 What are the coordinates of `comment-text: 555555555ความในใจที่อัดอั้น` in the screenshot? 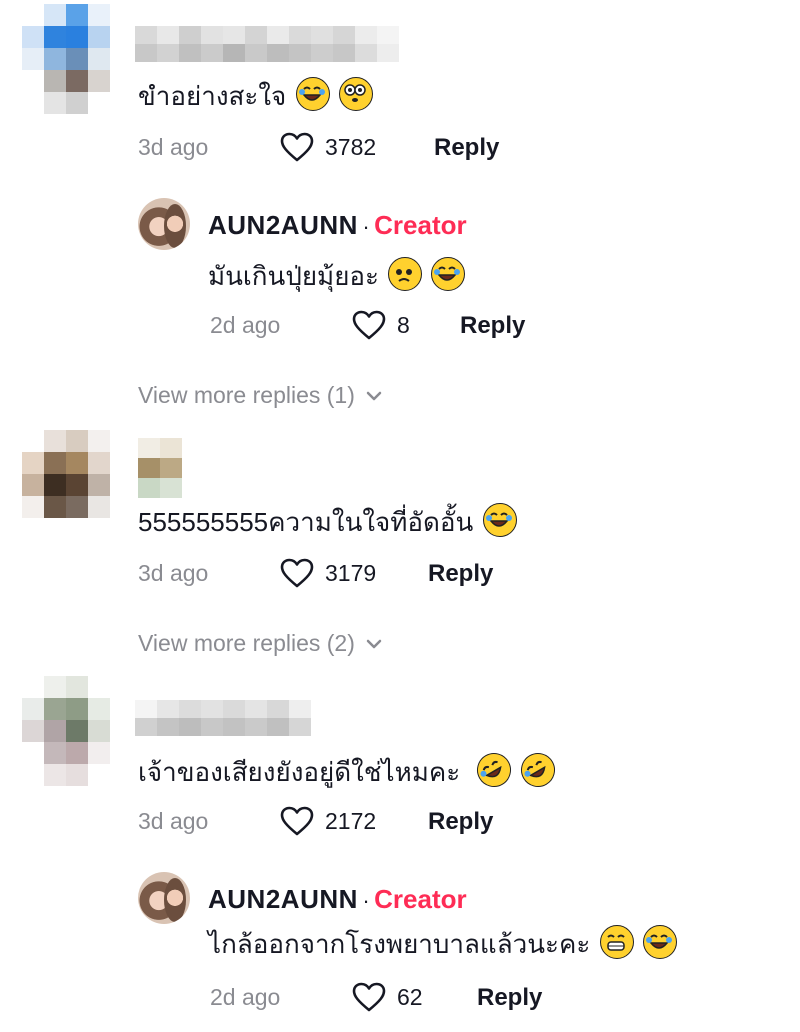 It's located at (327, 522).